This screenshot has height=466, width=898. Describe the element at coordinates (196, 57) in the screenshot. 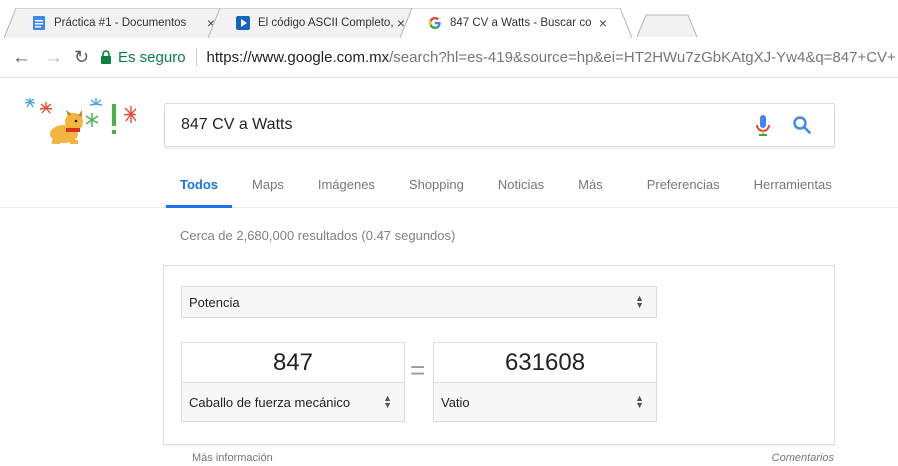

I see `omnibox-divider` at that location.